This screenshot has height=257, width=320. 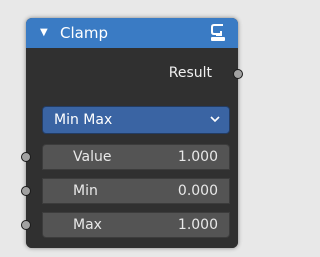 I want to click on min-field-value: 0.000, so click(x=197, y=191).